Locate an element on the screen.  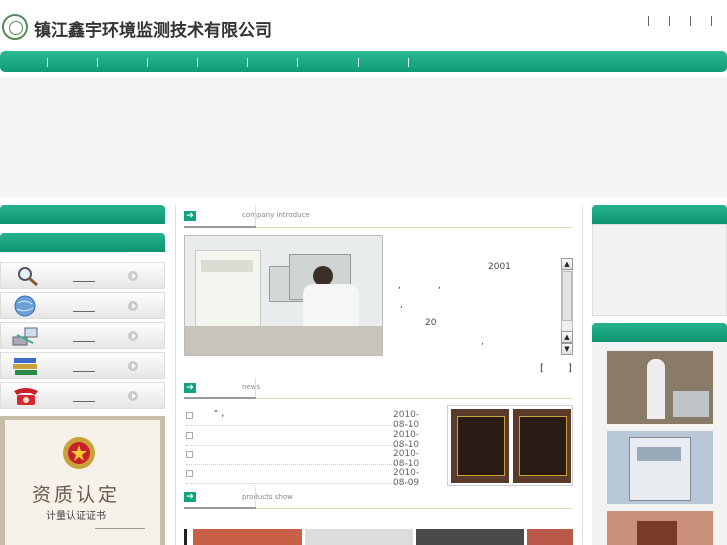
menu-item-search is located at coordinates (82, 275).